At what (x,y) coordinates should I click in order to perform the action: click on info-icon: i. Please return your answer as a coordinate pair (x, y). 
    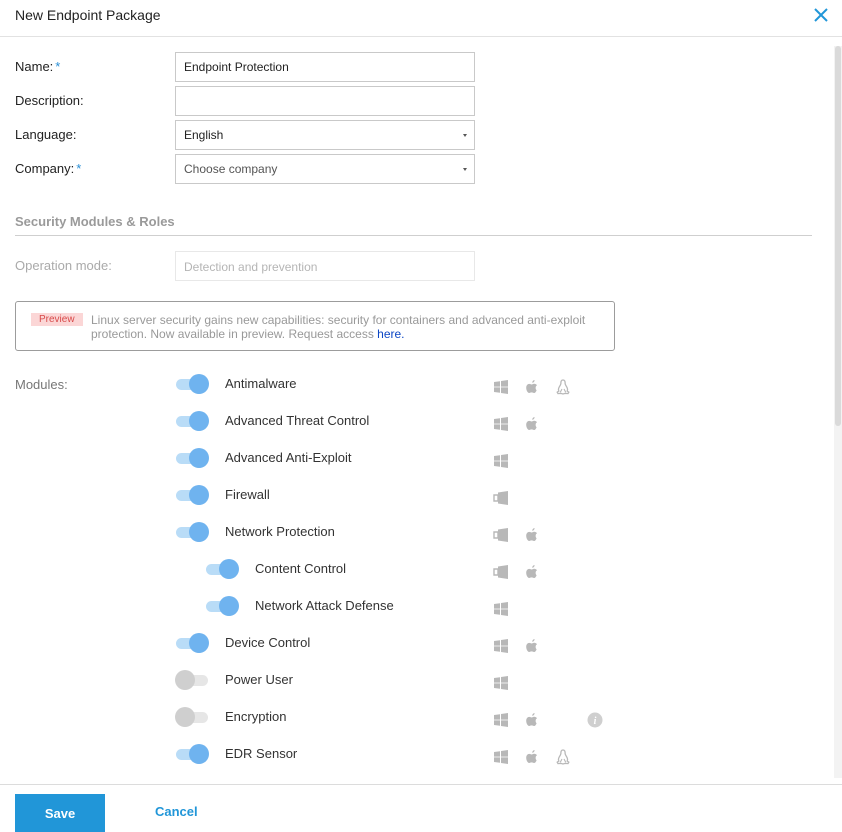
    Looking at the image, I should click on (595, 720).